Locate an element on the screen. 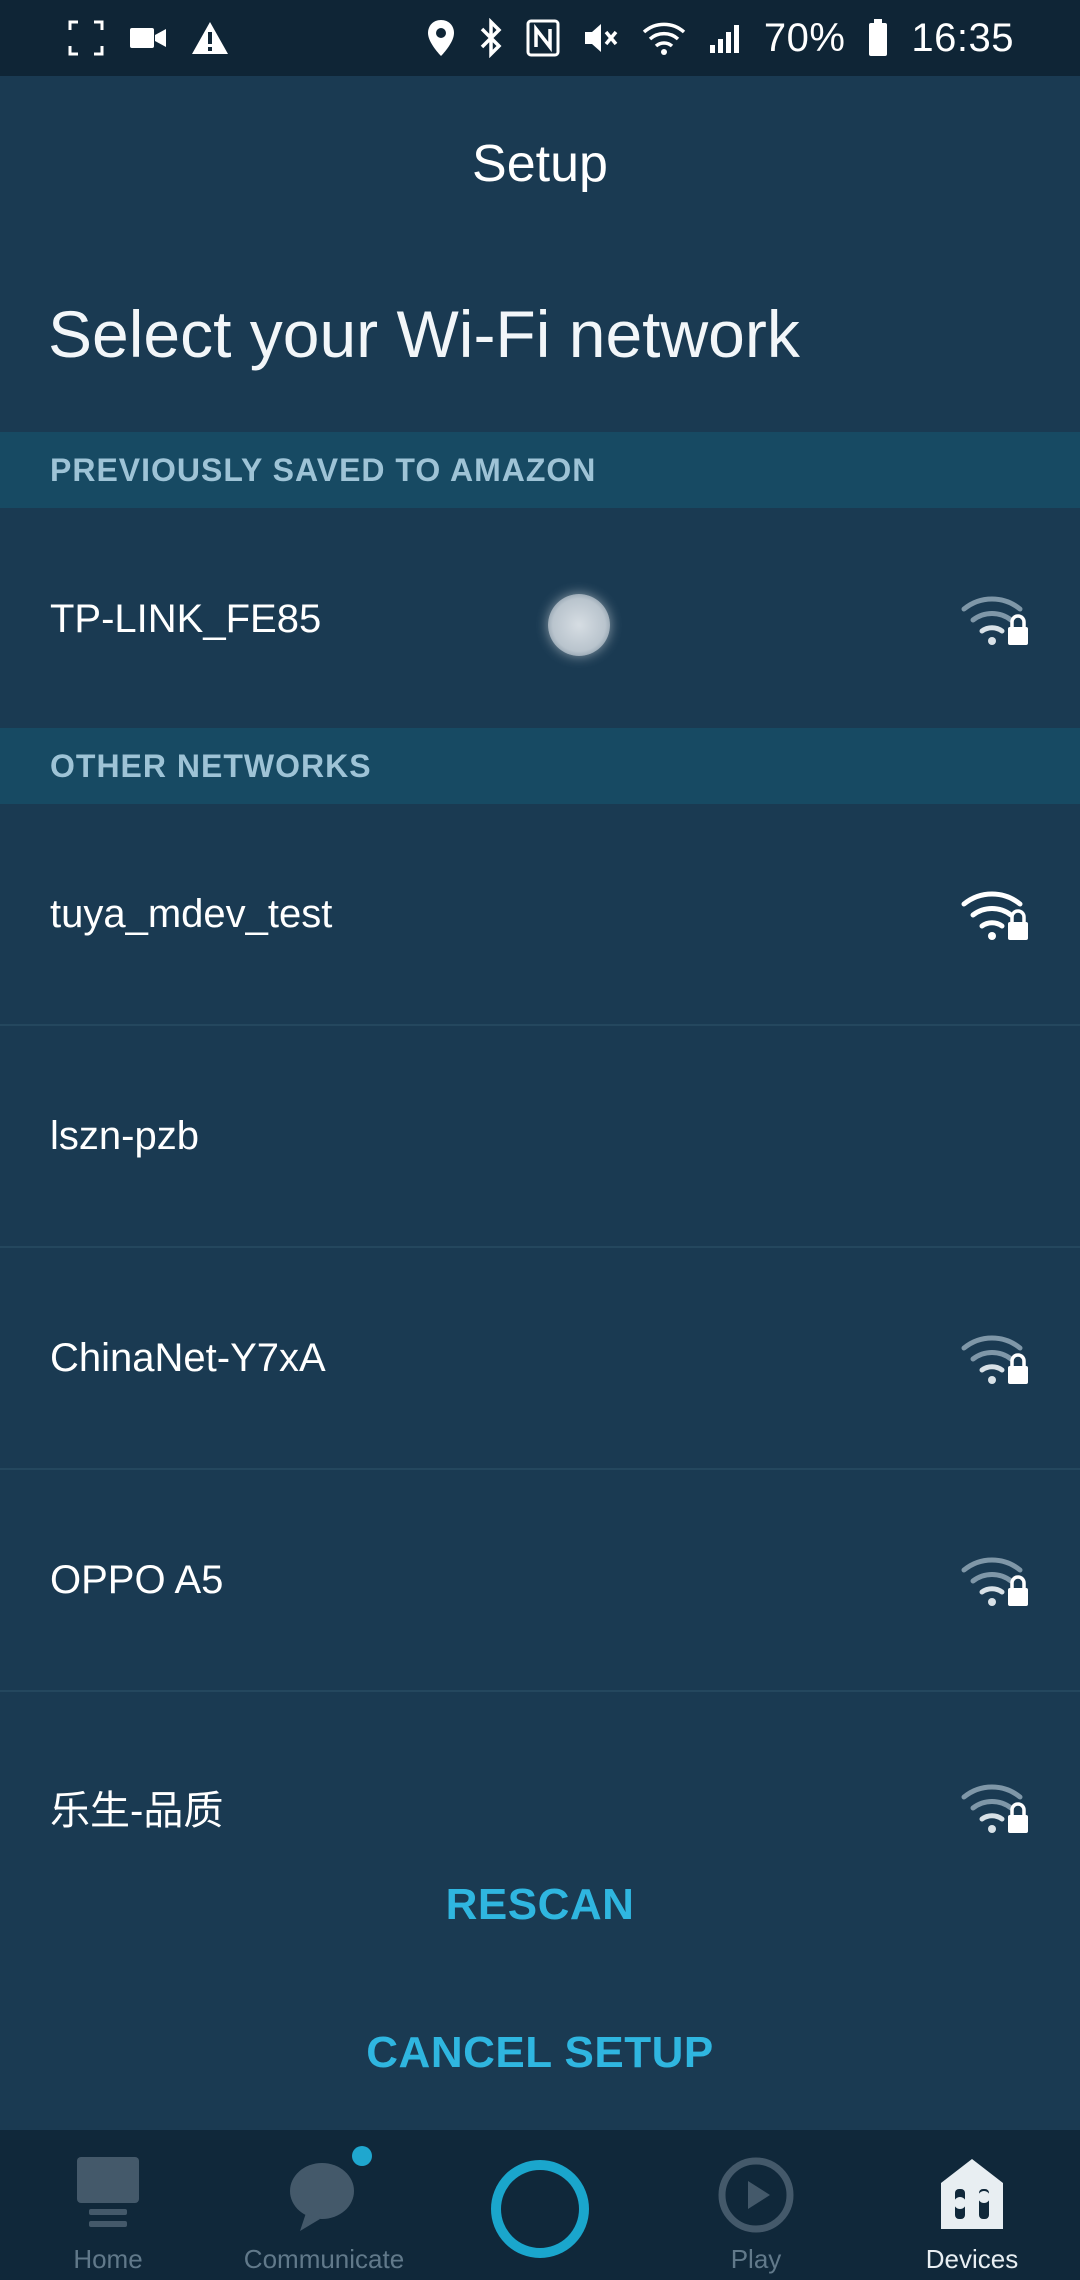 Image resolution: width=1080 pixels, height=2280 pixels. video-icon is located at coordinates (148, 38).